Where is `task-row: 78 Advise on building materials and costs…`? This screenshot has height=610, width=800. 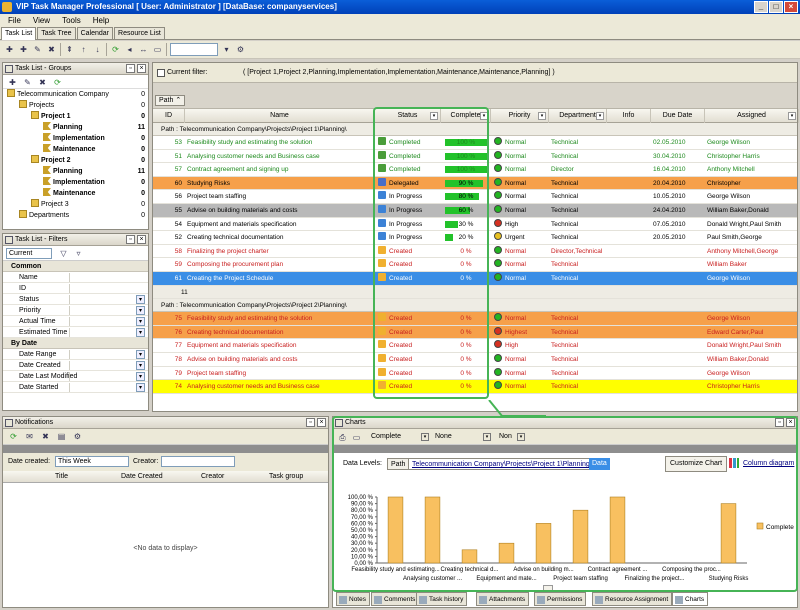 task-row: 78 Advise on building materials and costs… is located at coordinates (475, 360).